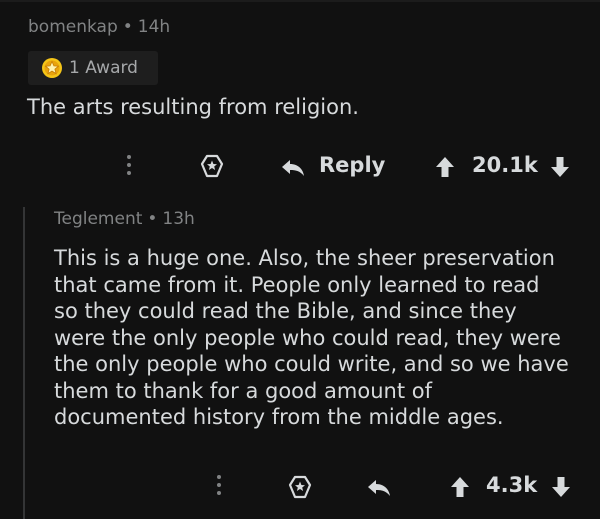 The image size is (600, 519). I want to click on top-divider, so click(300, 1).